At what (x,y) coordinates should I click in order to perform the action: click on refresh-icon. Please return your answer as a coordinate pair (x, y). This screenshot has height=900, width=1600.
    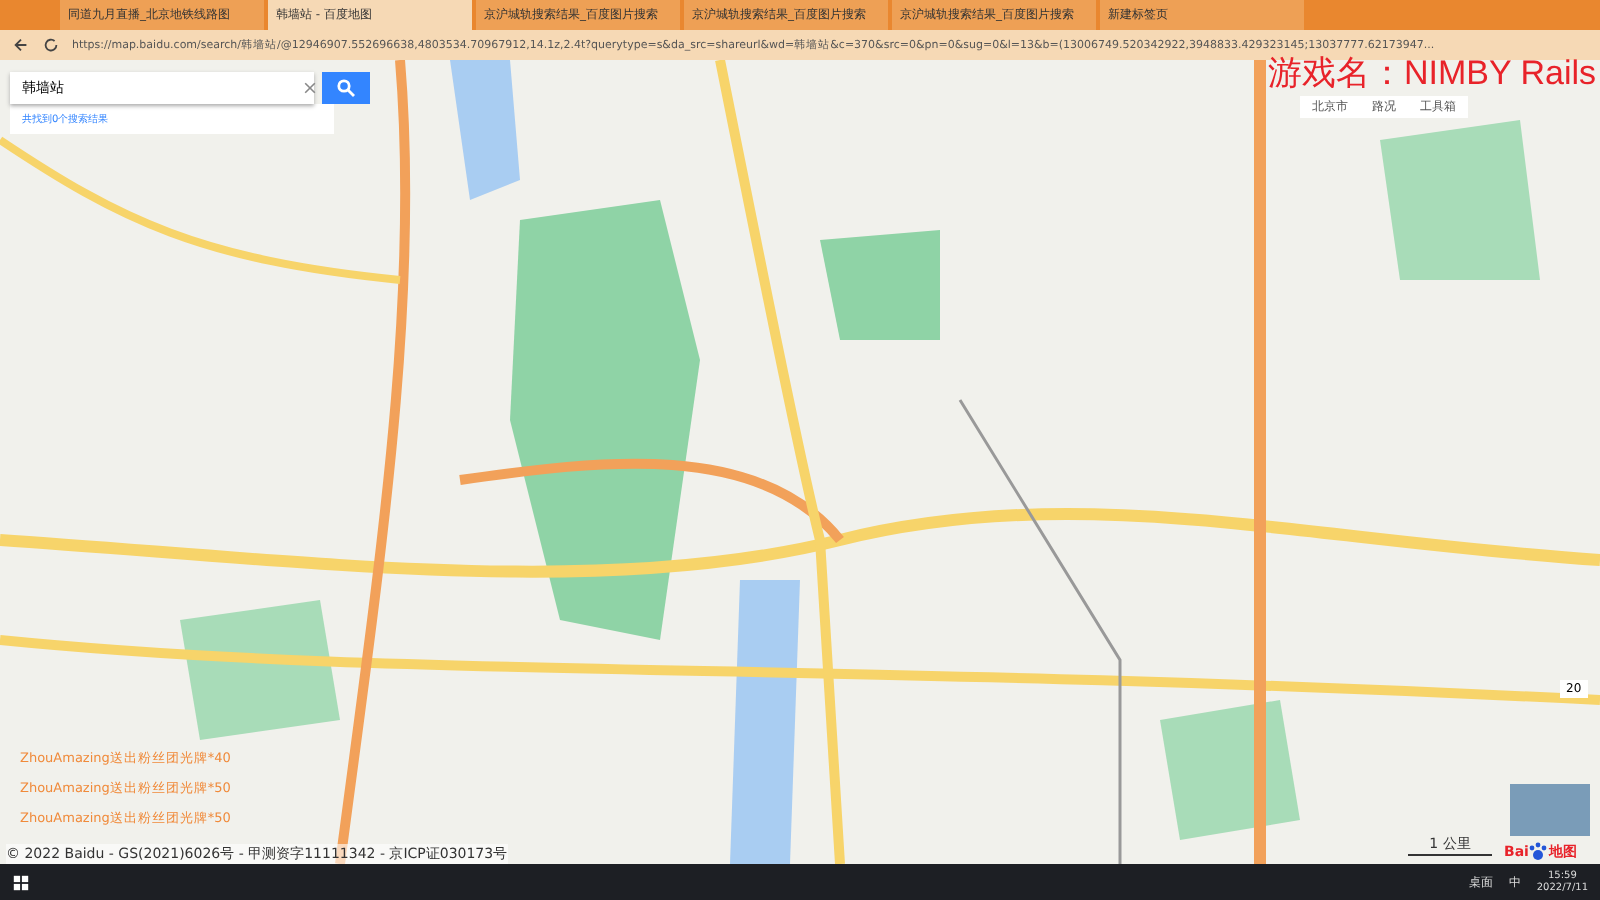
    Looking at the image, I should click on (51, 45).